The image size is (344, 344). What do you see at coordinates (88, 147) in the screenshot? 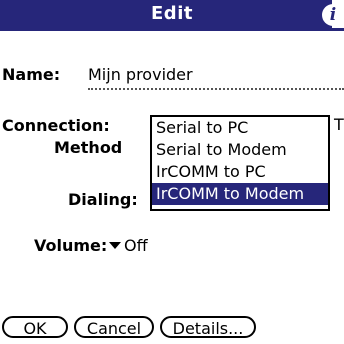
I see `connection-method-label: Method` at bounding box center [88, 147].